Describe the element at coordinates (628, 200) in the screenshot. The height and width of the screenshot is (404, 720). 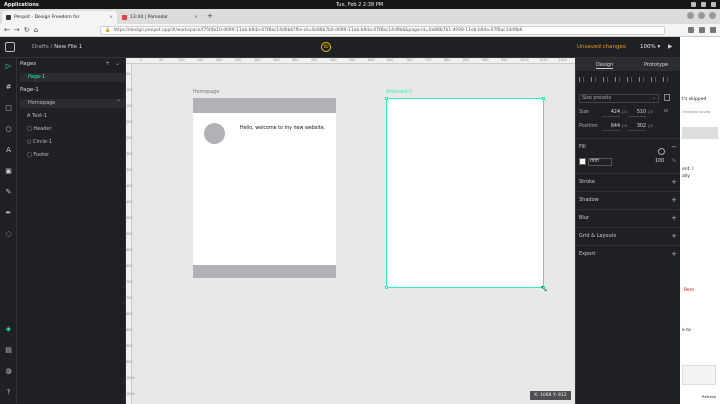
I see `shadow-section: Shadow +` at that location.